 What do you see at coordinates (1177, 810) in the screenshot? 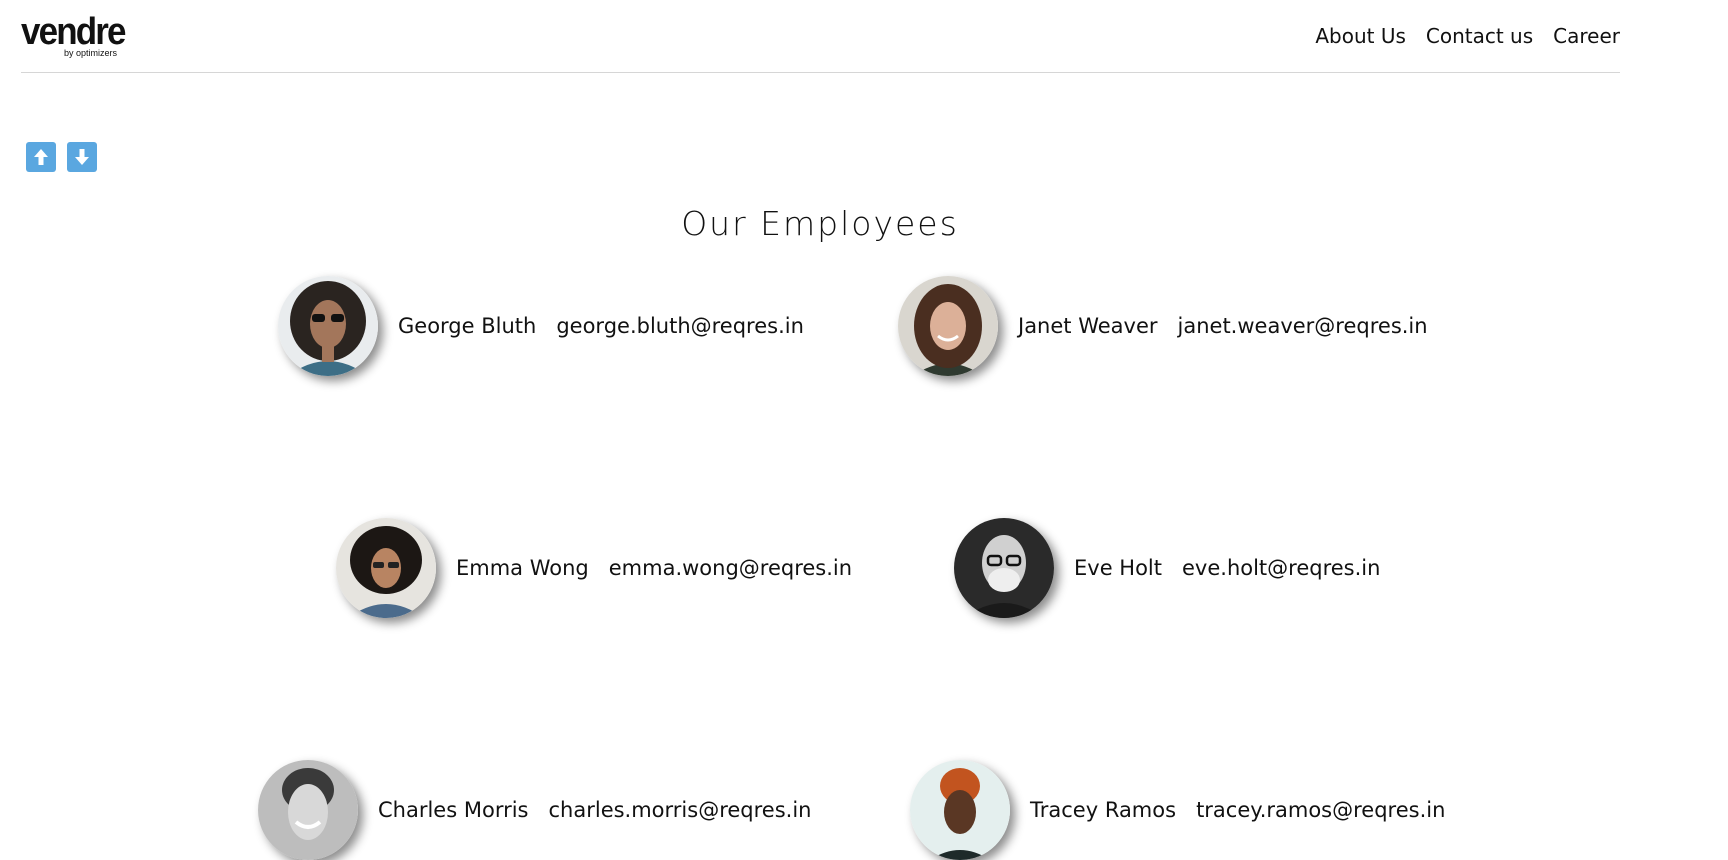
I see `employee-card: Tracey Ramos tracey.ramos@reqres.in` at bounding box center [1177, 810].